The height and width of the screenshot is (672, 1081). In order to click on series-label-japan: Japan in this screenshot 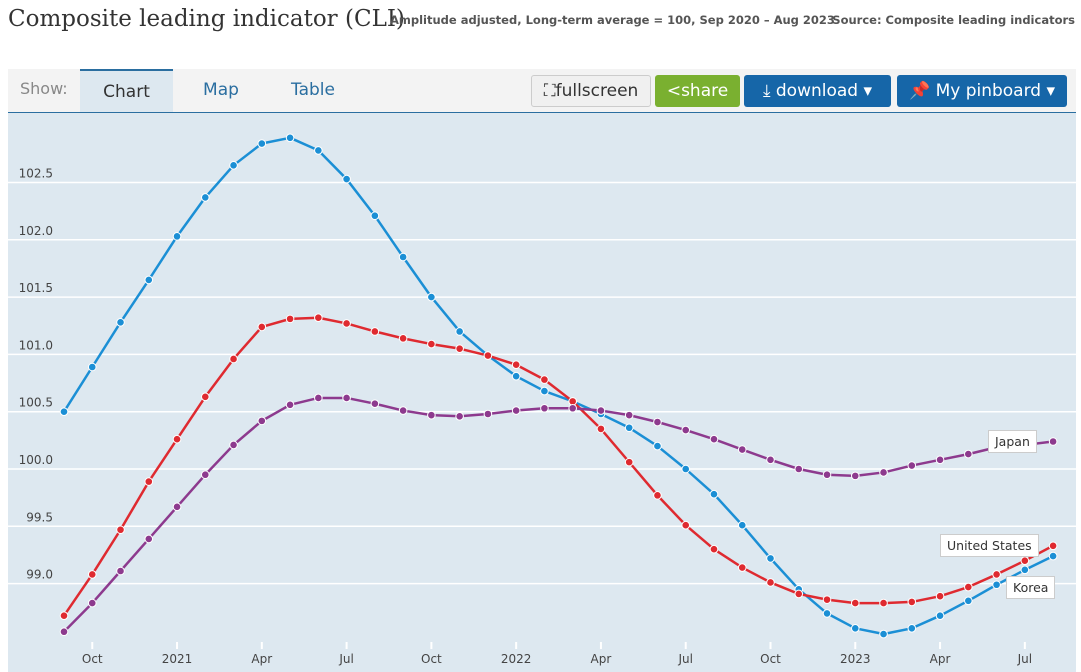, I will do `click(1012, 441)`.